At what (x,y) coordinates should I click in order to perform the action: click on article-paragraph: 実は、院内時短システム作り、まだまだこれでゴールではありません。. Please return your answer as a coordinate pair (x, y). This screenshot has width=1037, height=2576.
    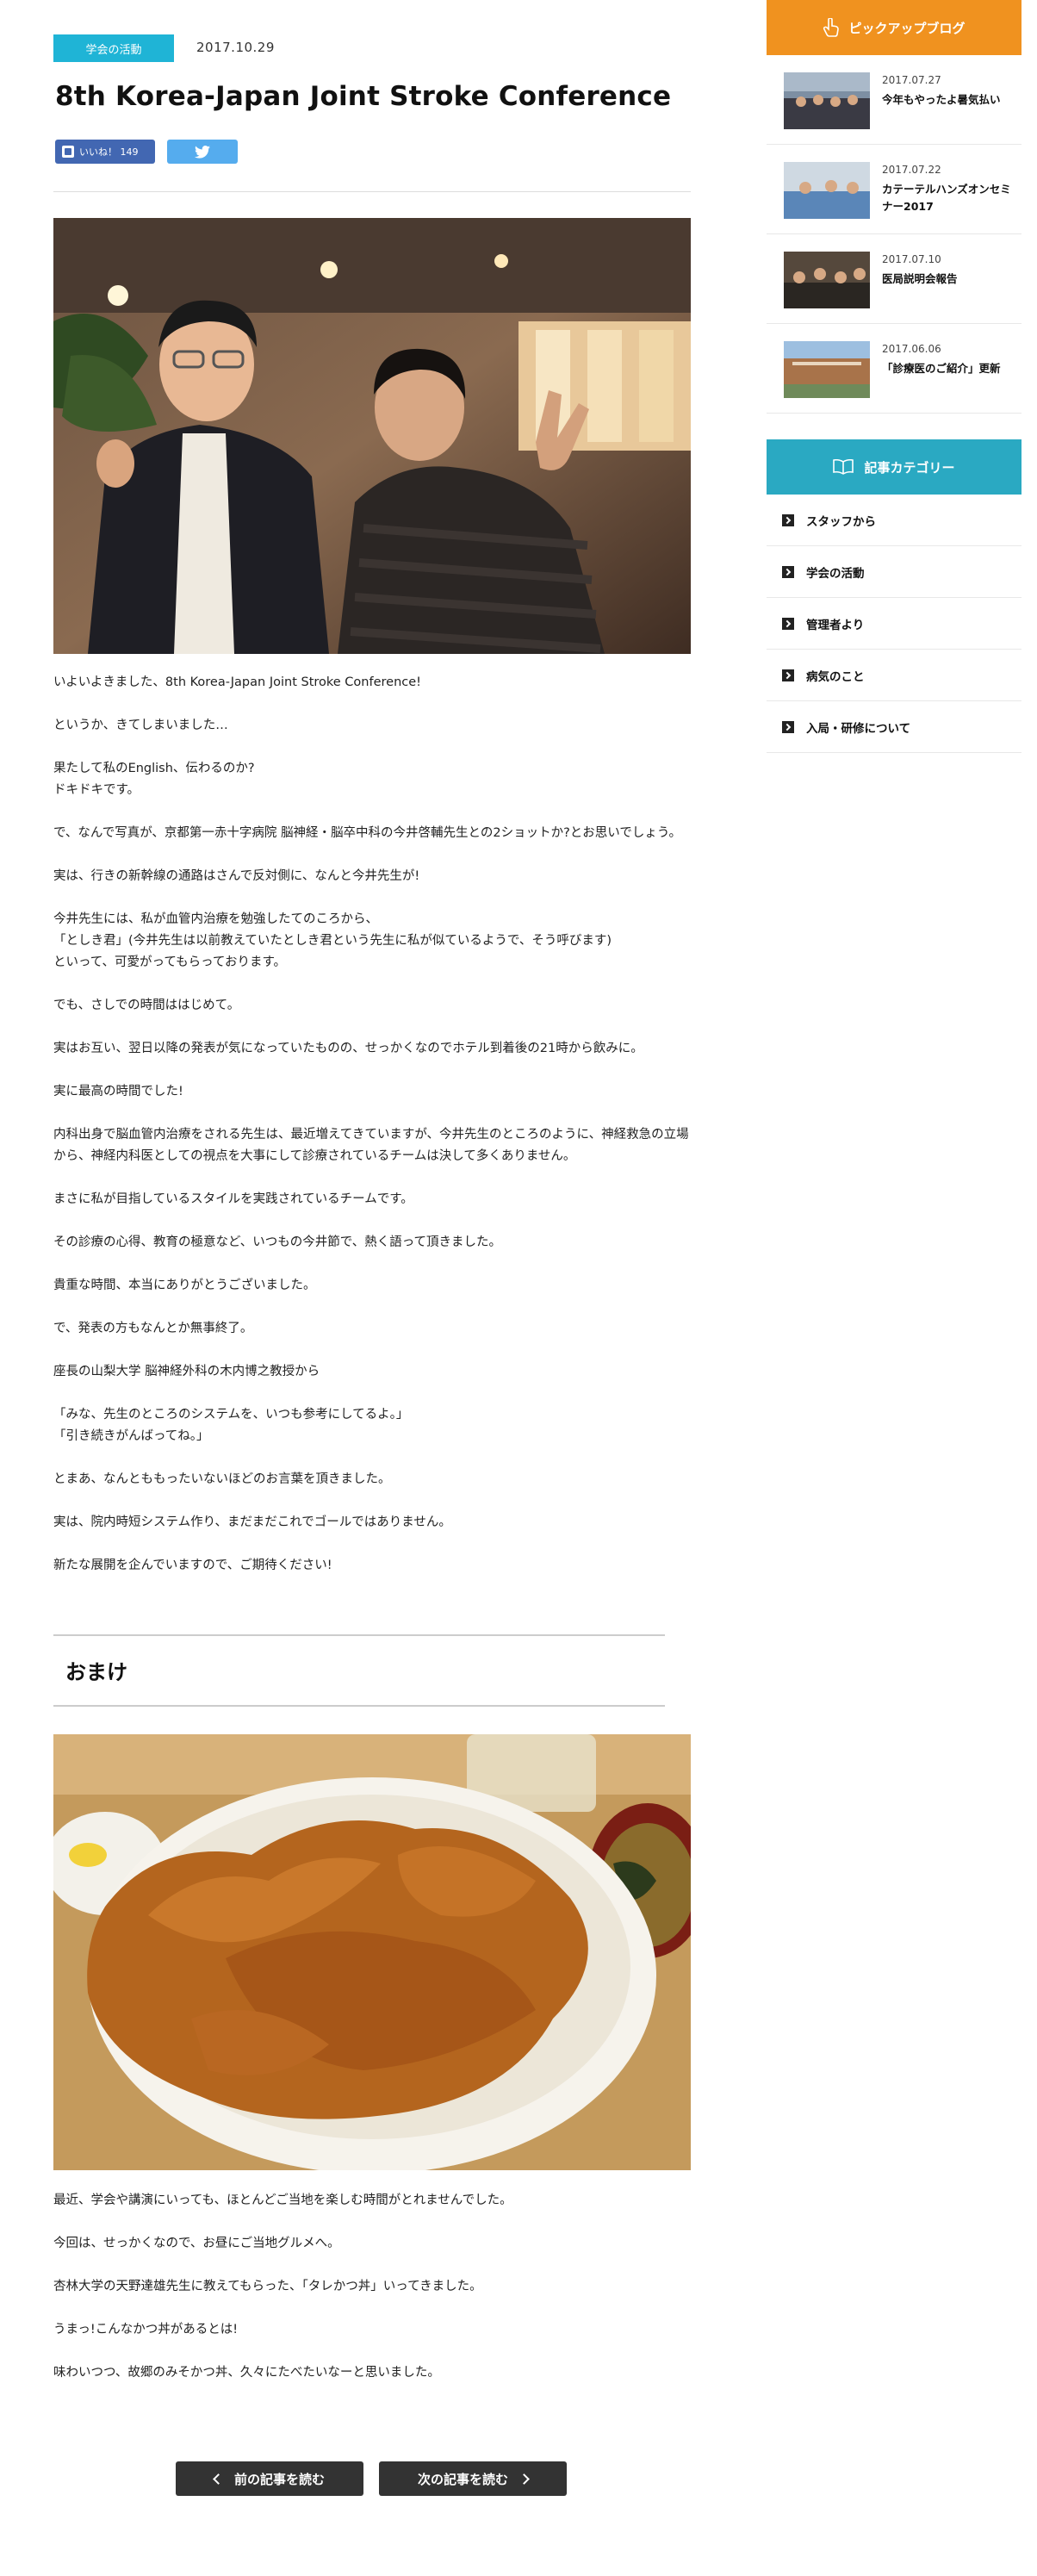
    Looking at the image, I should click on (252, 1522).